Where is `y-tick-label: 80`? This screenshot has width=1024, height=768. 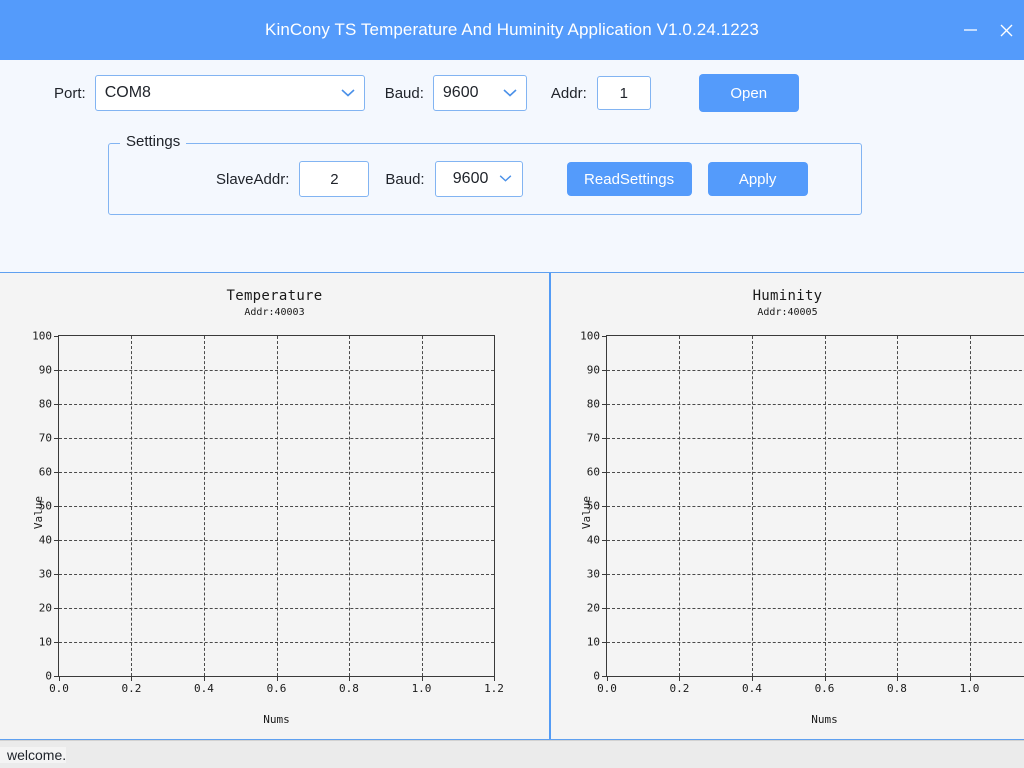 y-tick-label: 80 is located at coordinates (45, 404).